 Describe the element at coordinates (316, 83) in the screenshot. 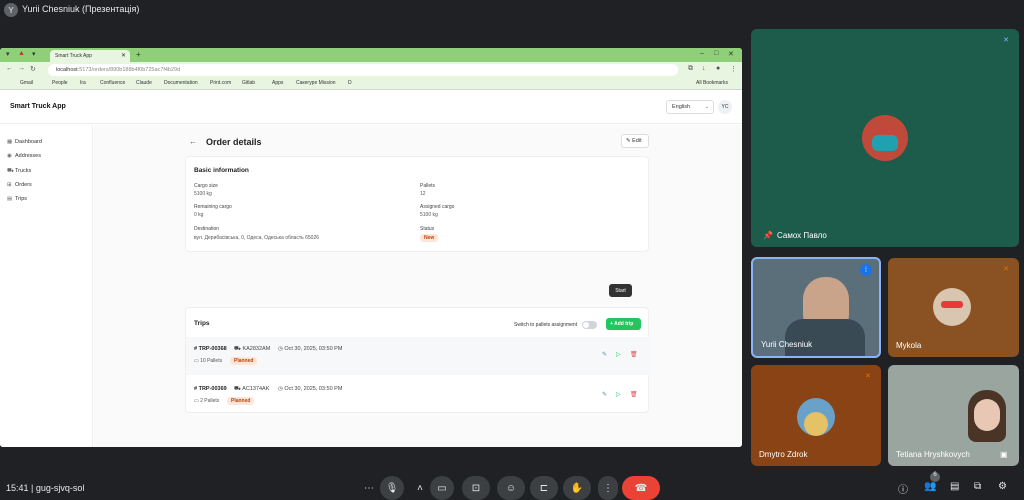

I see `bookmark-mission: Cакегуре Mission` at that location.